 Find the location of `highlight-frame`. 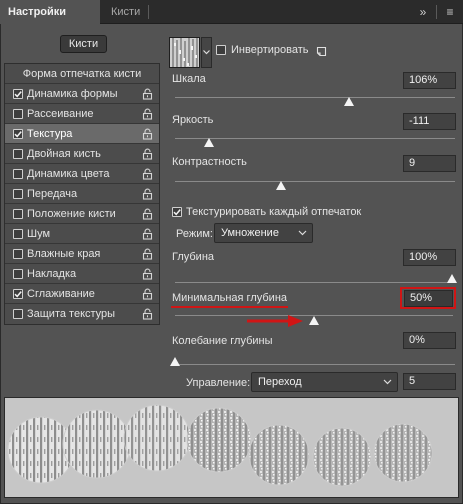

highlight-frame is located at coordinates (428, 298).